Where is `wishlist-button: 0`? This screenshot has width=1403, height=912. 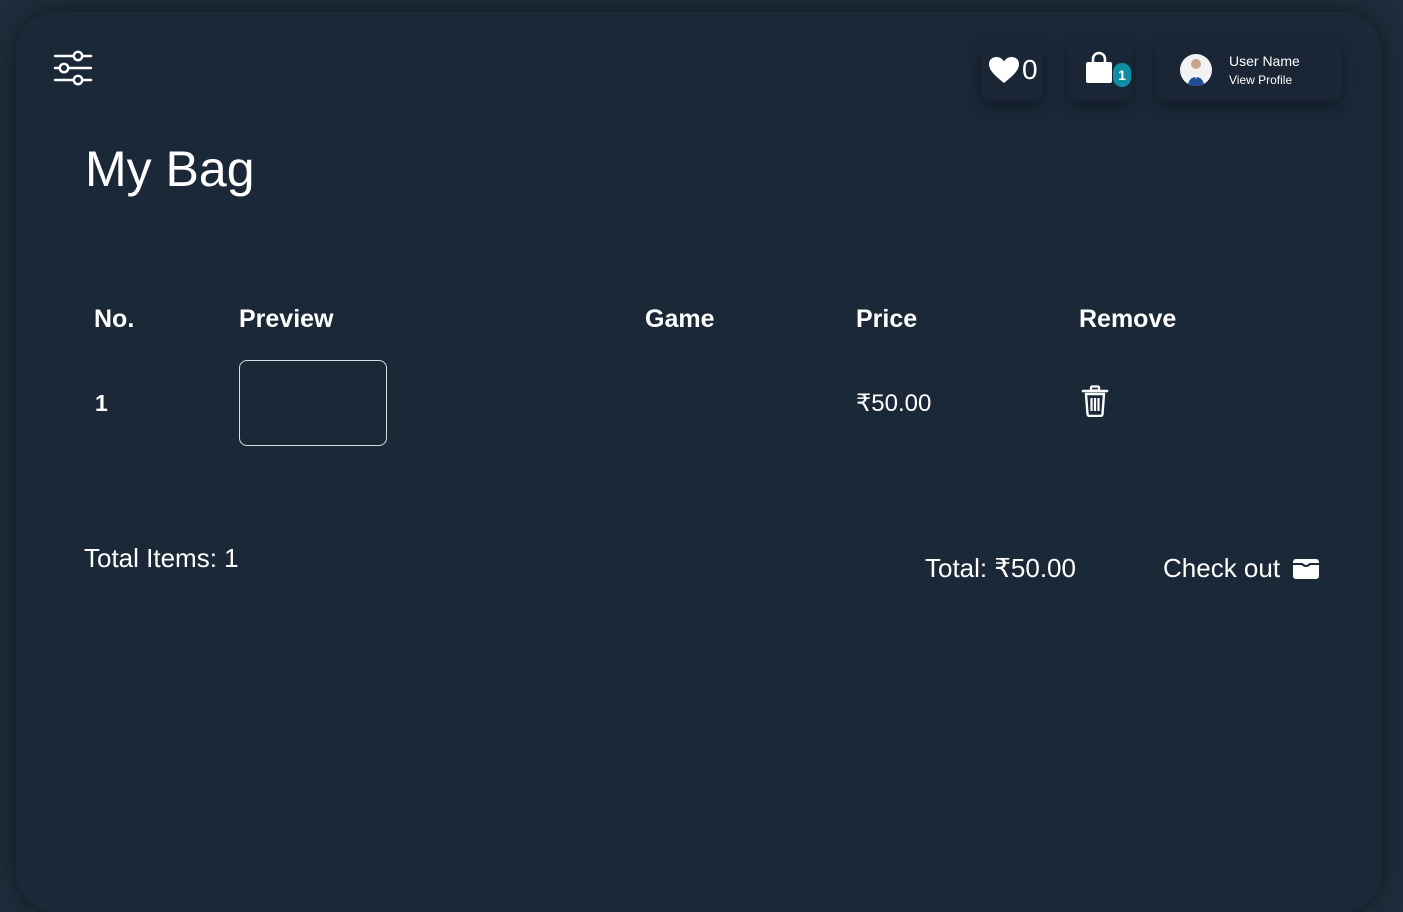
wishlist-button: 0 is located at coordinates (1012, 70).